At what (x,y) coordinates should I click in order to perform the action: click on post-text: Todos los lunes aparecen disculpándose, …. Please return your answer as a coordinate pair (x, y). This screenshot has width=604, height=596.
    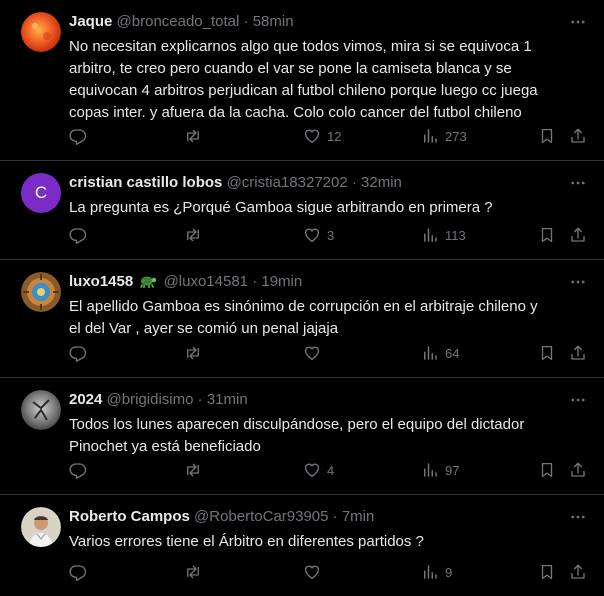
    Looking at the image, I should click on (297, 435).